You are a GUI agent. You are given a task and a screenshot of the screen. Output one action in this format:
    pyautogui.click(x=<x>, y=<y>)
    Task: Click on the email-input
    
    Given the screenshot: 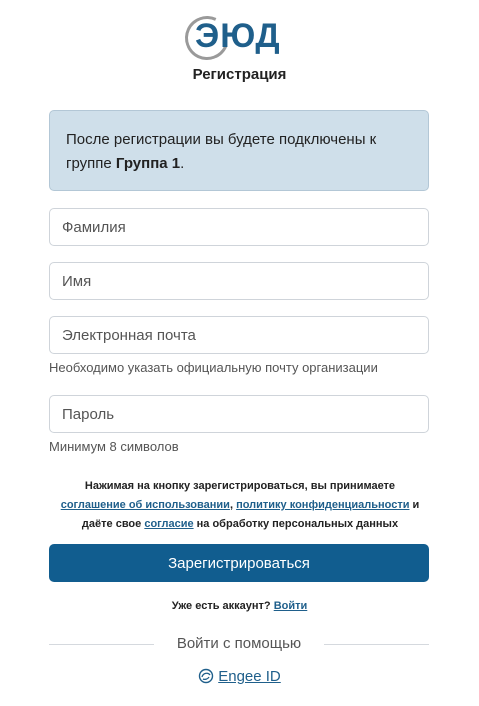 What is the action you would take?
    pyautogui.click(x=239, y=335)
    